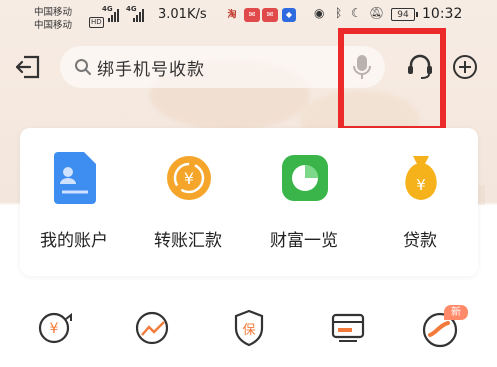 This screenshot has height=367, width=497. I want to click on card-icon, so click(348, 328).